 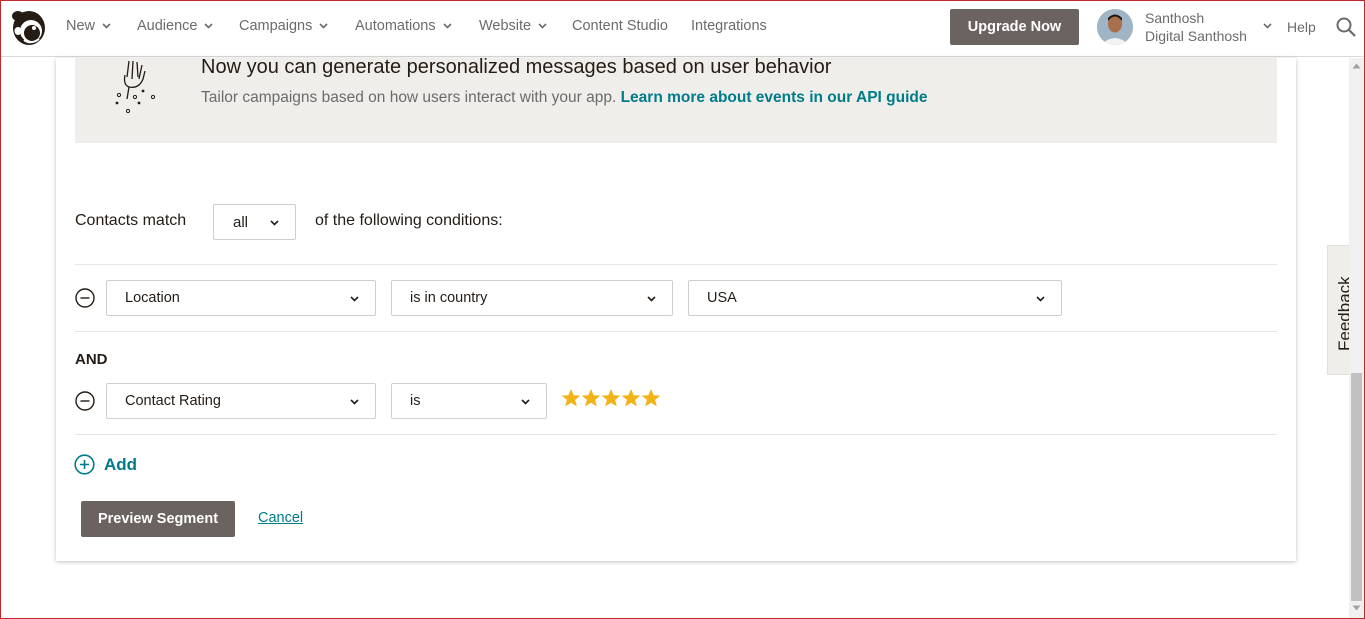 What do you see at coordinates (1014, 27) in the screenshot?
I see `upgrade-now-button: Upgrade Now` at bounding box center [1014, 27].